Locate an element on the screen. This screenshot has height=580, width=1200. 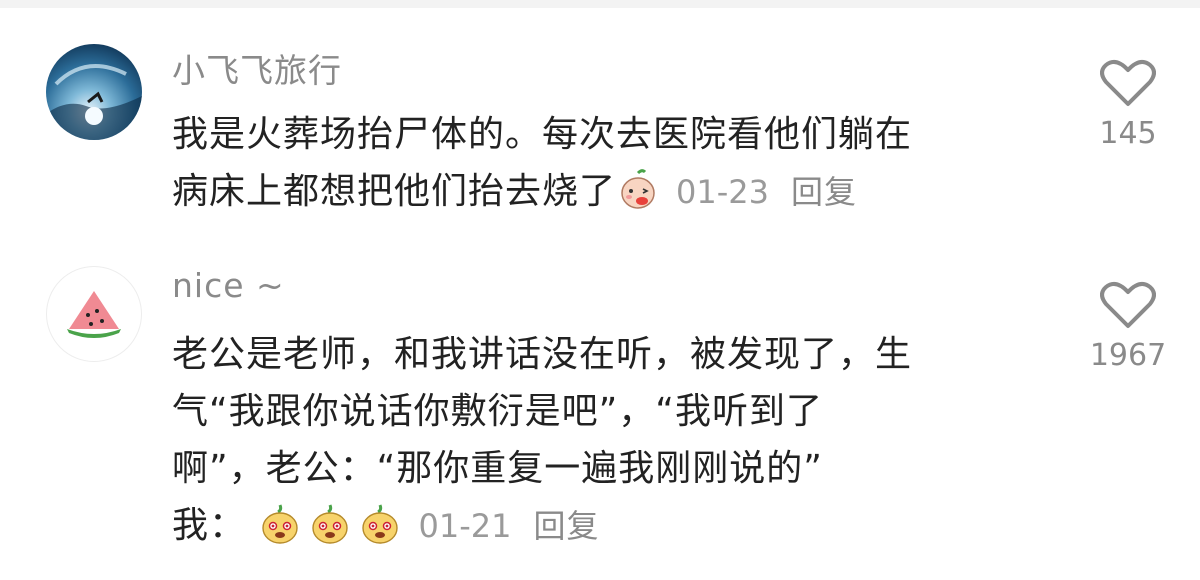
blushing-face-emoji-icon is located at coordinates (638, 189).